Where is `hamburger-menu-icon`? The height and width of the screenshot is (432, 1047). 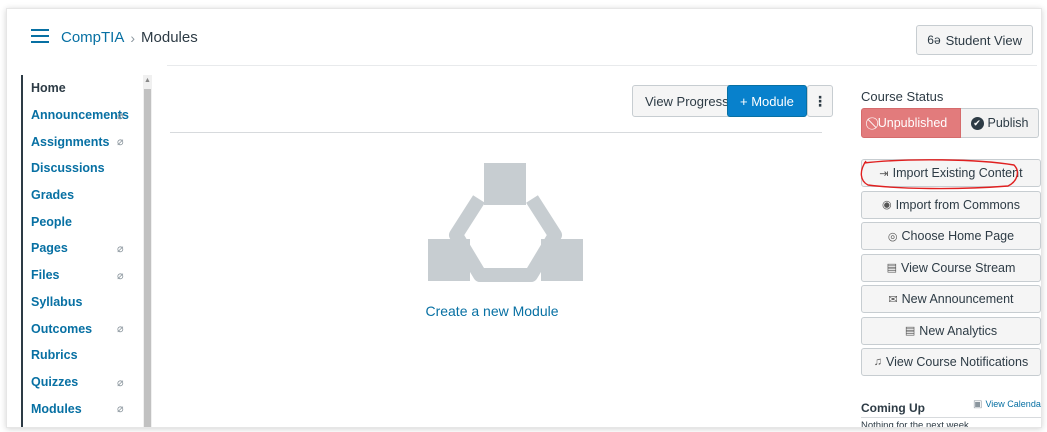
hamburger-menu-icon is located at coordinates (40, 36).